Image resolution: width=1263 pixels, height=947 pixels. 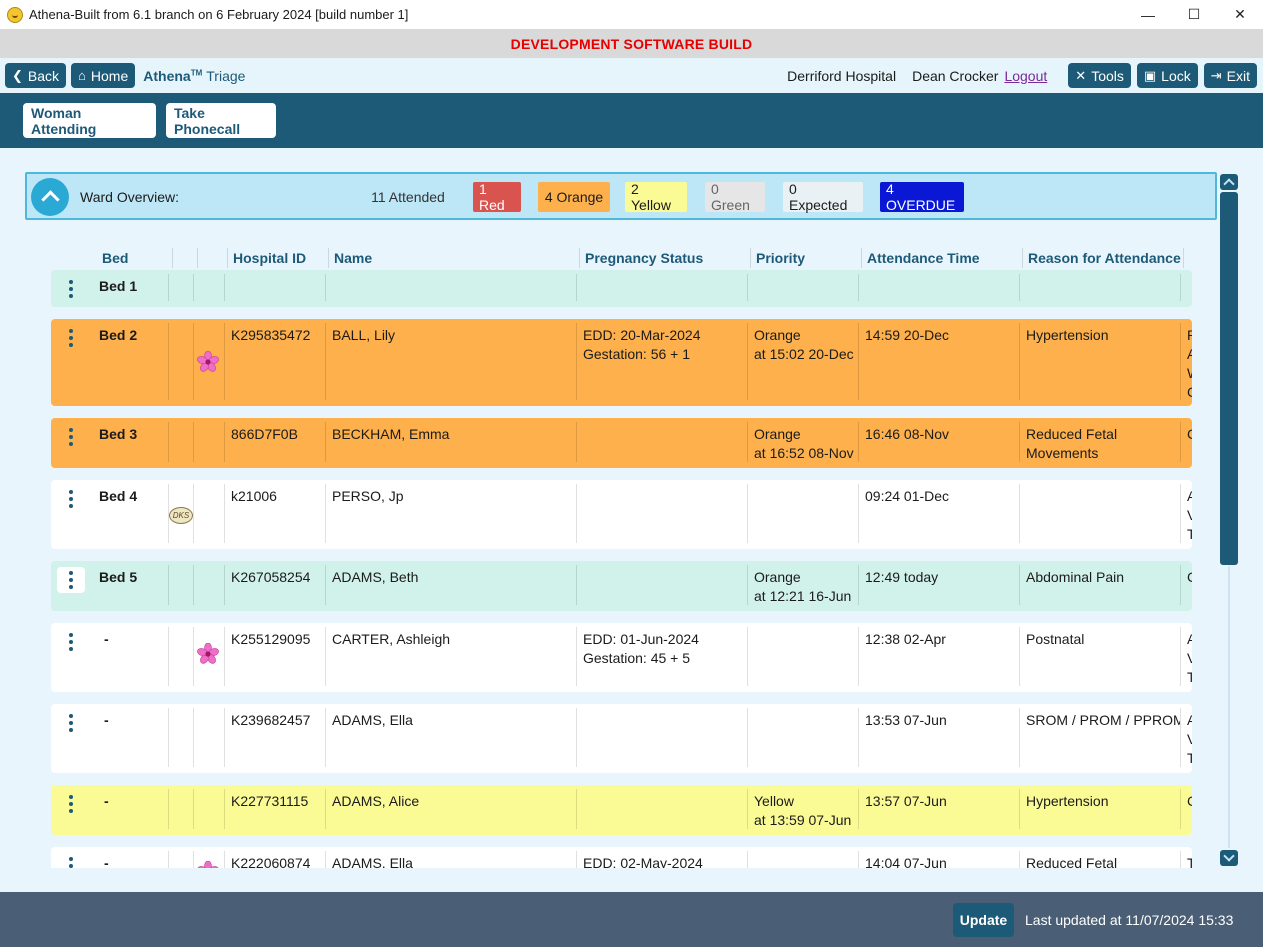 I want to click on home-button: ⌂ Home, so click(x=103, y=75).